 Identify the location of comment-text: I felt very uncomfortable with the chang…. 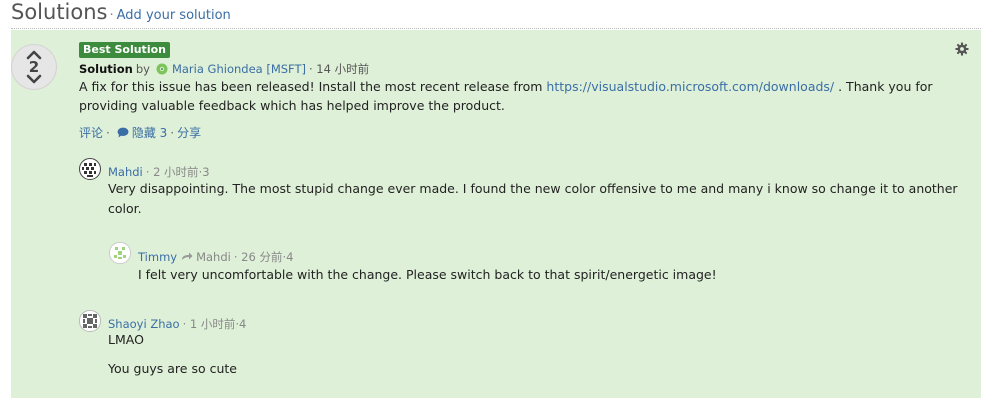
(427, 274).